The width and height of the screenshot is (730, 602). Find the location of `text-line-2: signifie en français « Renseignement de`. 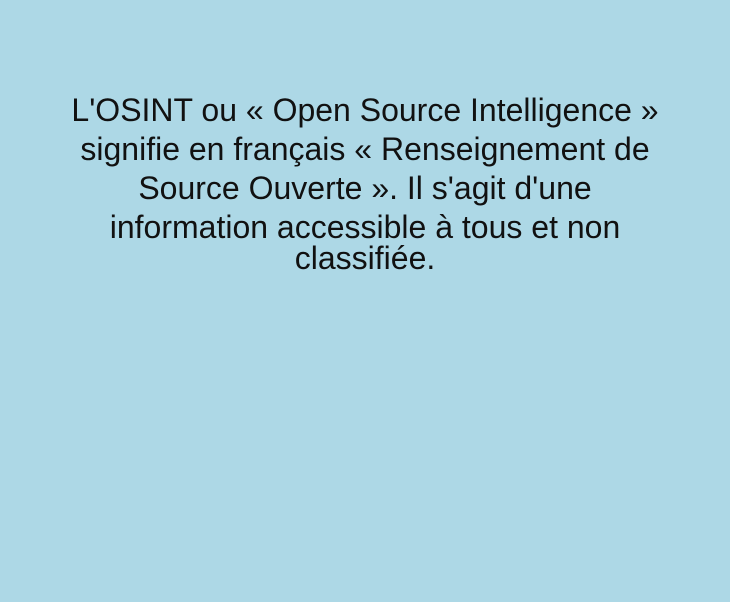

text-line-2: signifie en français « Renseignement de is located at coordinates (365, 149).